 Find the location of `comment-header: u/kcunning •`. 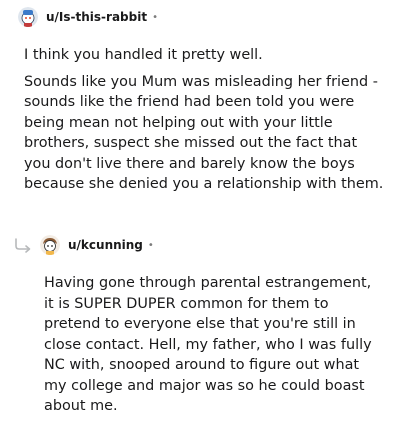

comment-header: u/kcunning • is located at coordinates (97, 245).